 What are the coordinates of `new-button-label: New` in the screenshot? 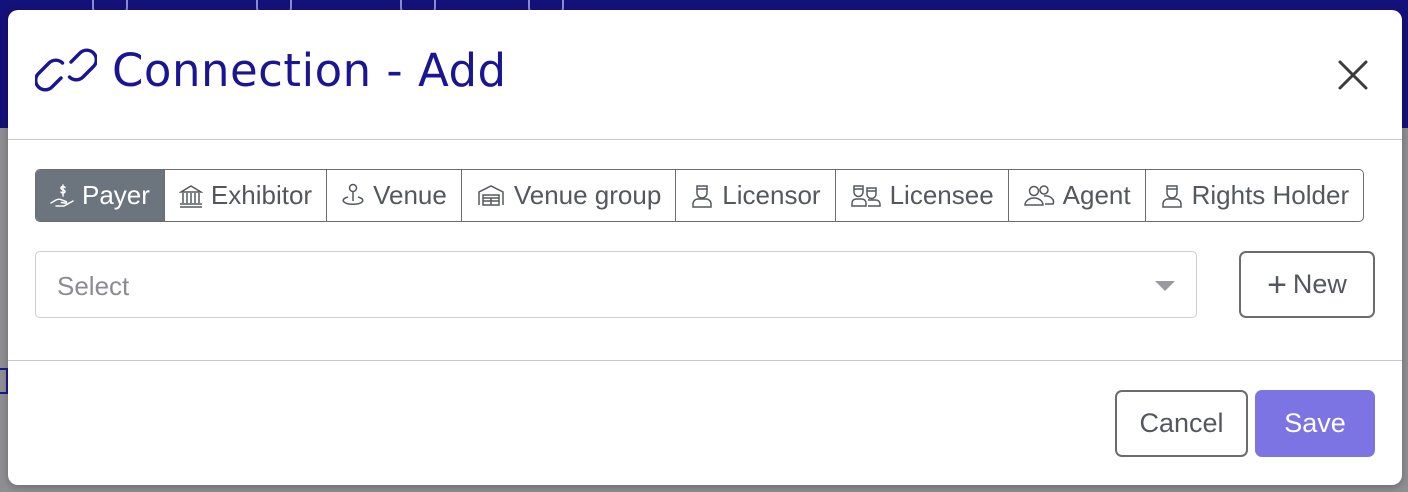 It's located at (1319, 284).